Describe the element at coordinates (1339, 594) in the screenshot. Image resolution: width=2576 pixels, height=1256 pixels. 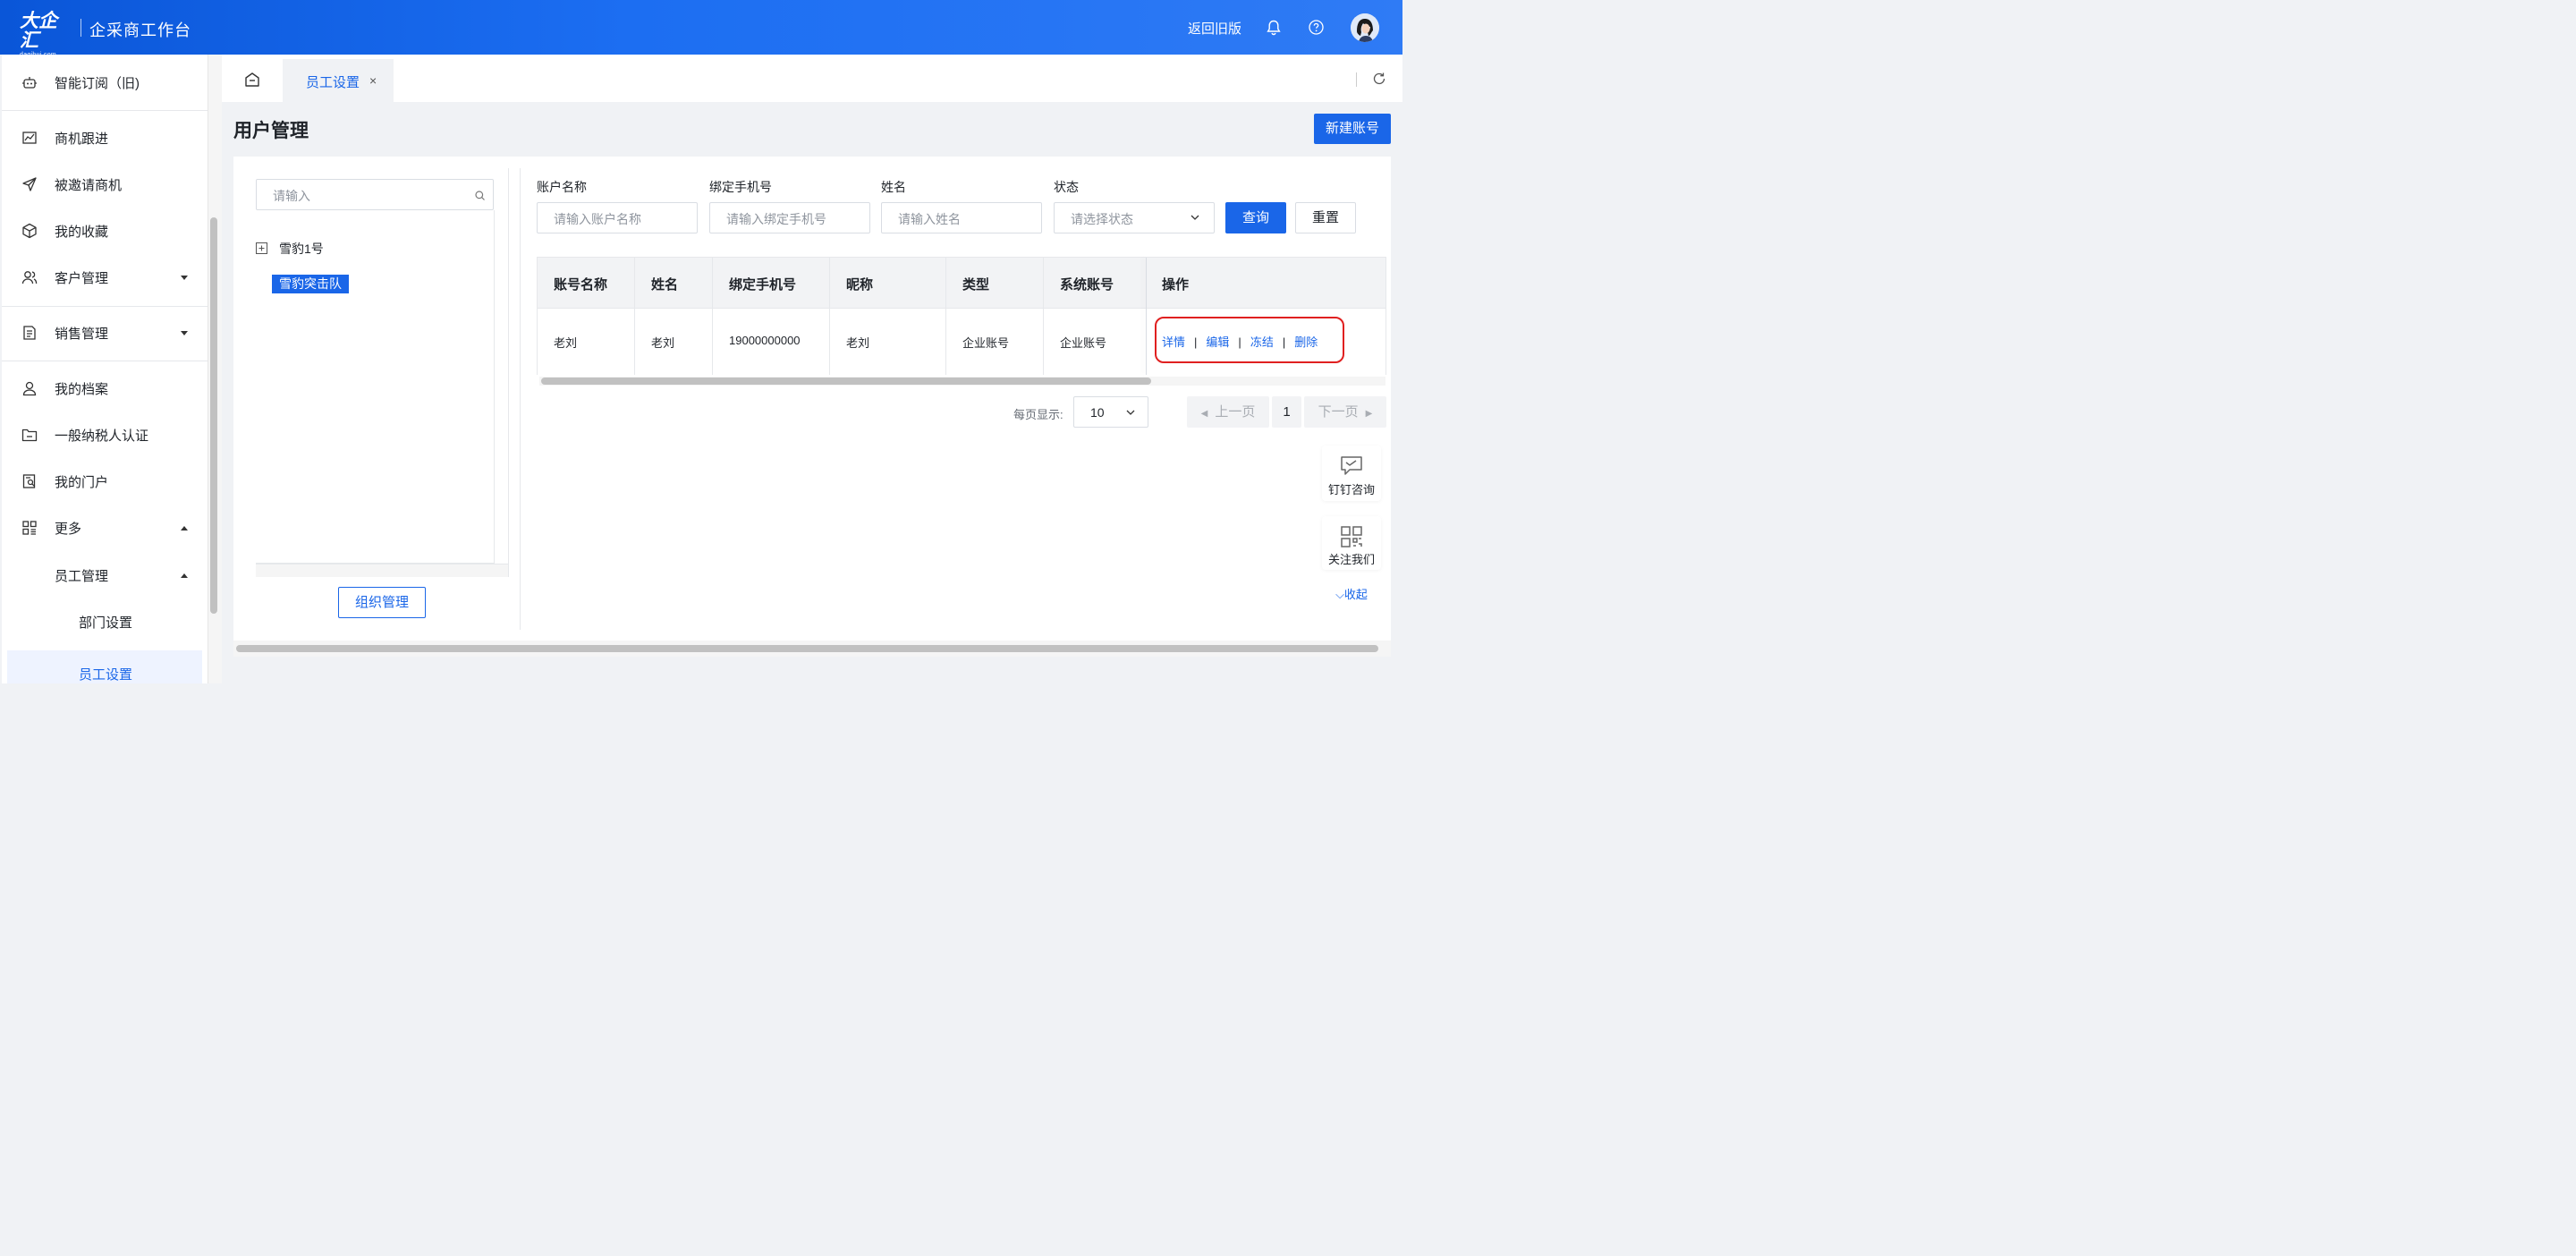
I see `chevron-down-icon: ⌵` at that location.